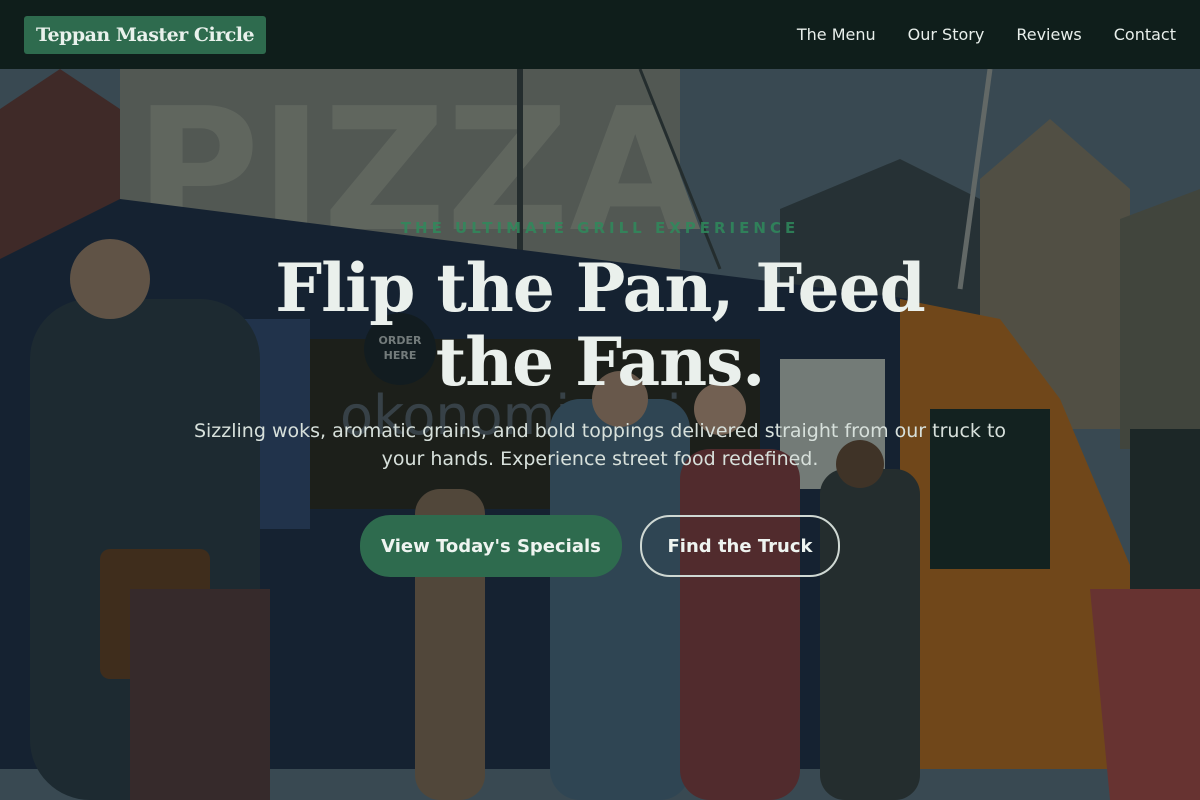 The image size is (1200, 800). What do you see at coordinates (1048, 34) in the screenshot?
I see `nav-link-reviews: Reviews` at bounding box center [1048, 34].